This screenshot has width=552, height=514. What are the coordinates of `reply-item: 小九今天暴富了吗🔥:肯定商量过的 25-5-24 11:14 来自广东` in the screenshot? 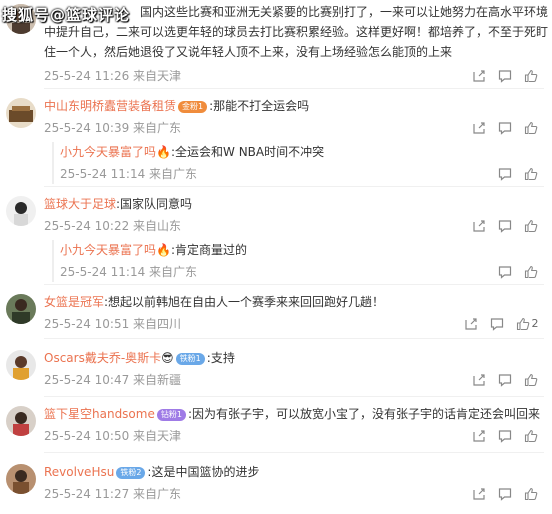 It's located at (298, 261).